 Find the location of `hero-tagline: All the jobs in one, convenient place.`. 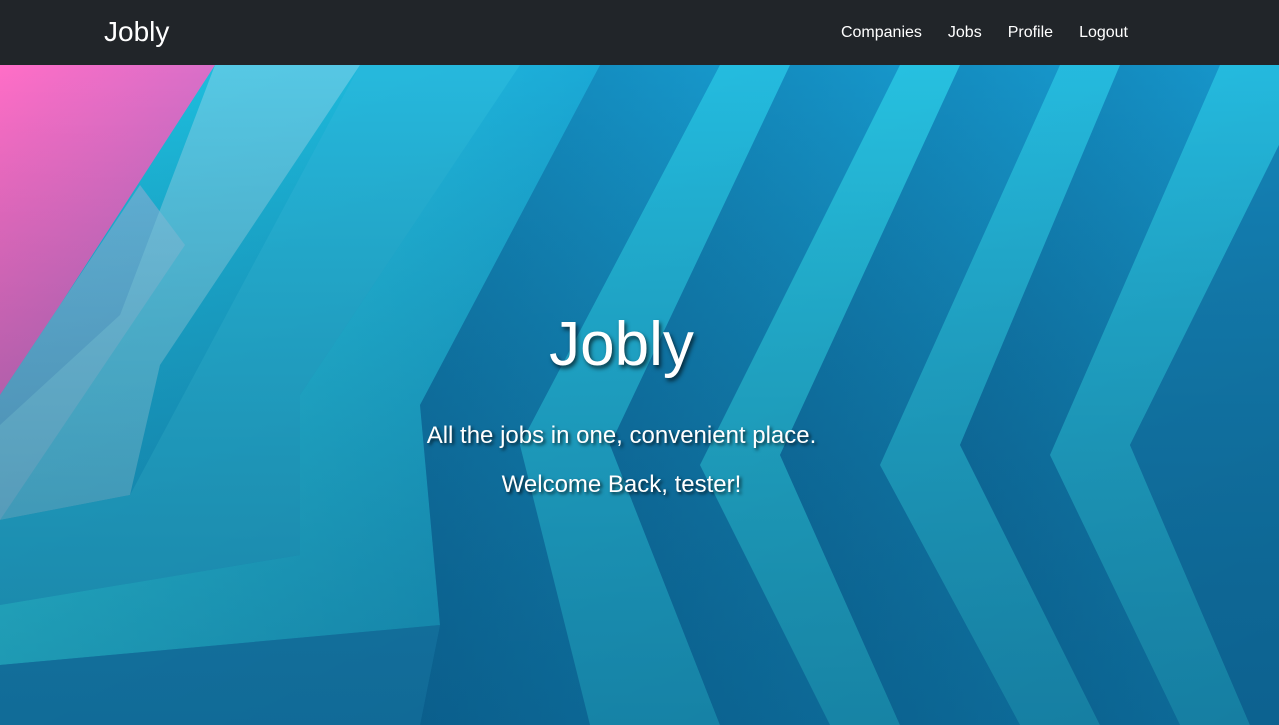

hero-tagline: All the jobs in one, convenient place. is located at coordinates (621, 435).